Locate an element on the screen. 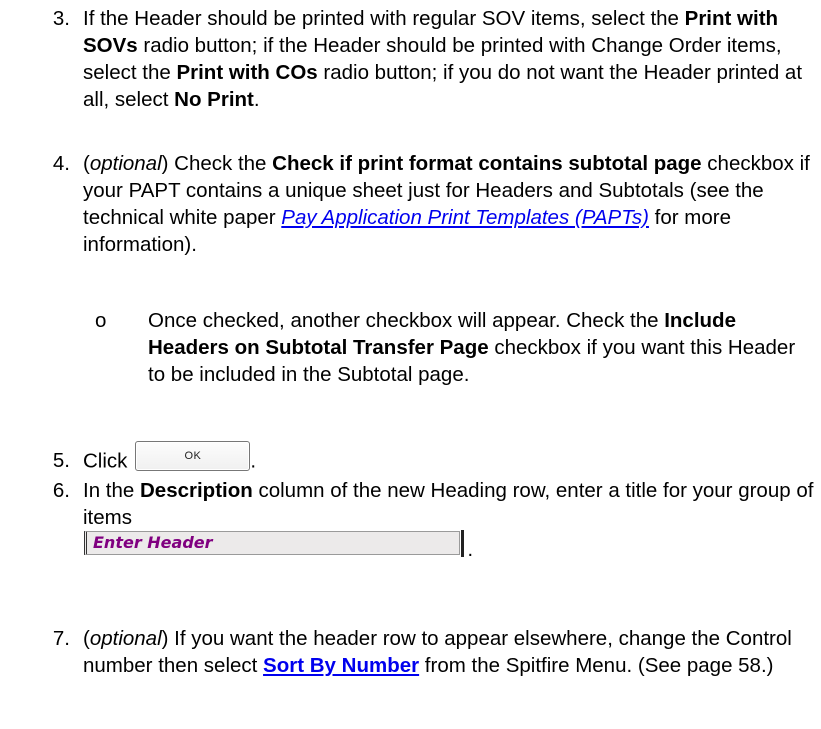 The image size is (821, 729). enter-header-placeholder: Enter Header is located at coordinates (153, 542).